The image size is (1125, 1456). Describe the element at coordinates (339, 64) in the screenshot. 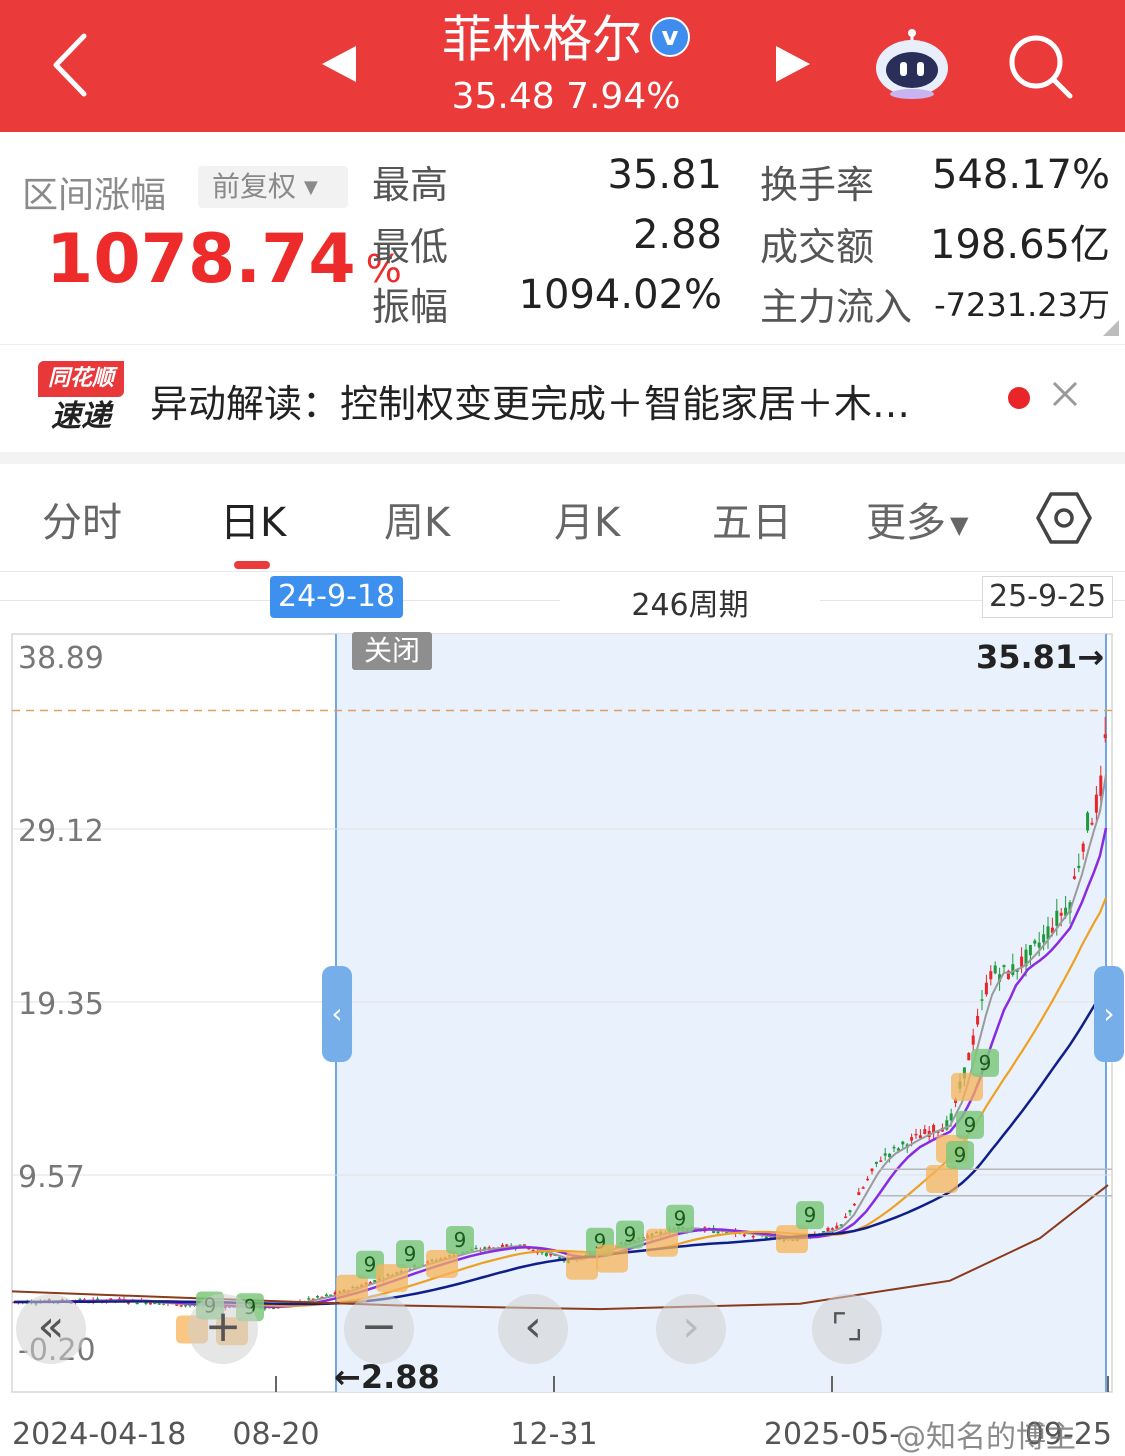

I see `prev-stock-icon` at that location.